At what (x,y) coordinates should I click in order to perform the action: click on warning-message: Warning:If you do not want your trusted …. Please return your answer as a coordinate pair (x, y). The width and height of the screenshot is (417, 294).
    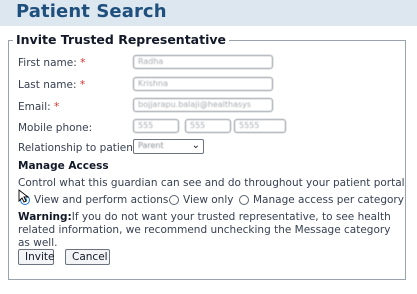
    Looking at the image, I should click on (208, 230).